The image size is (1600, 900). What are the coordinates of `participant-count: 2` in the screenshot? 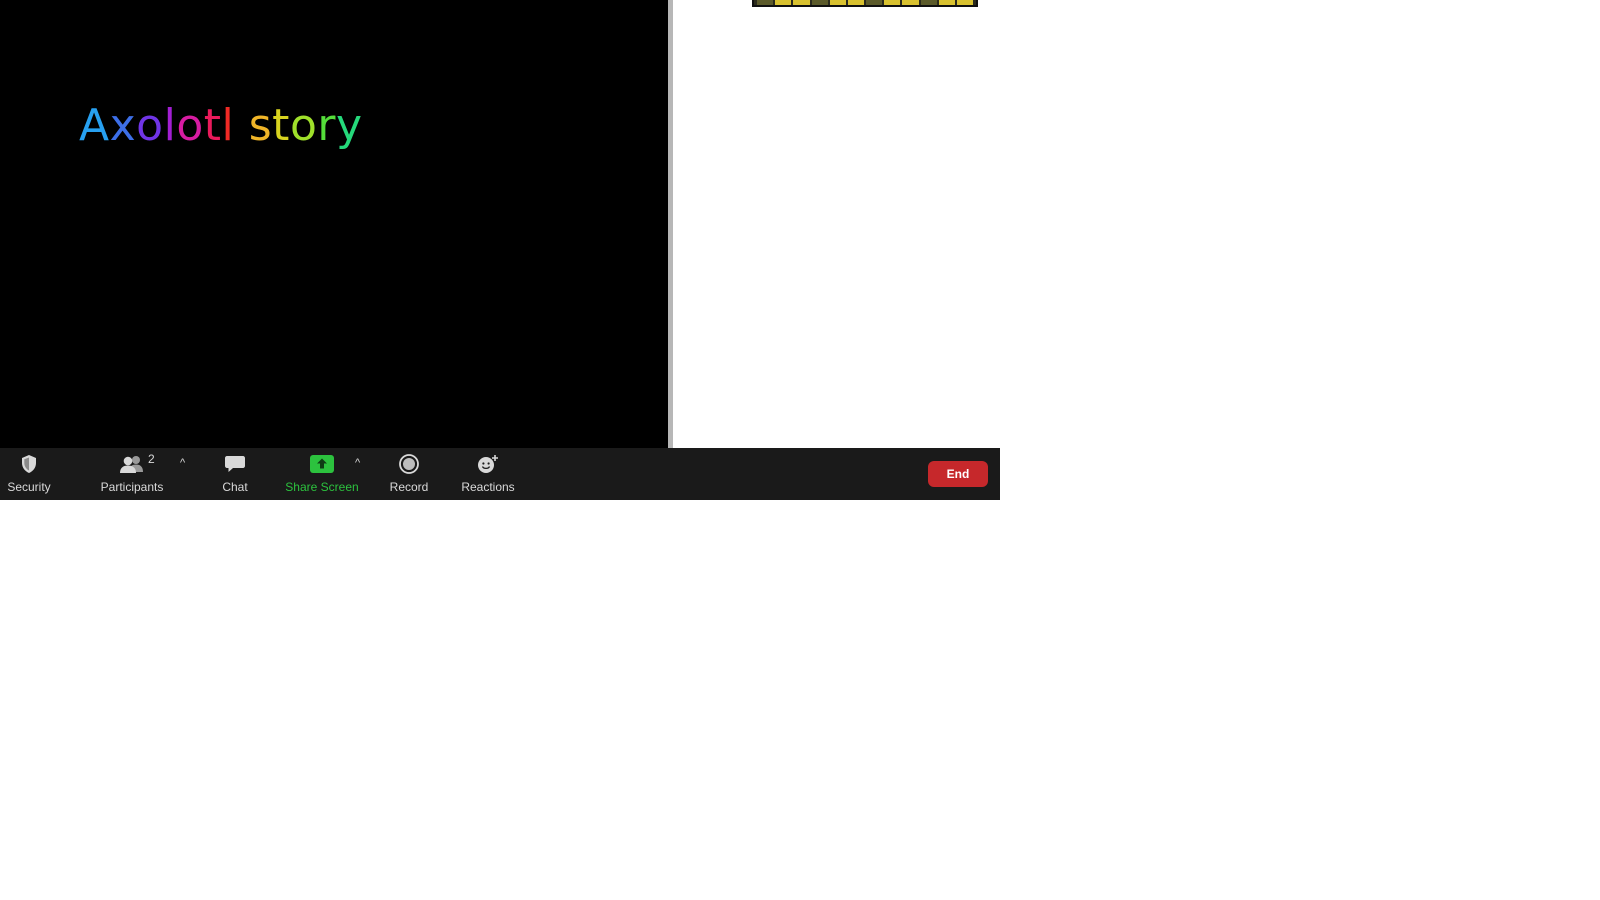 It's located at (151, 459).